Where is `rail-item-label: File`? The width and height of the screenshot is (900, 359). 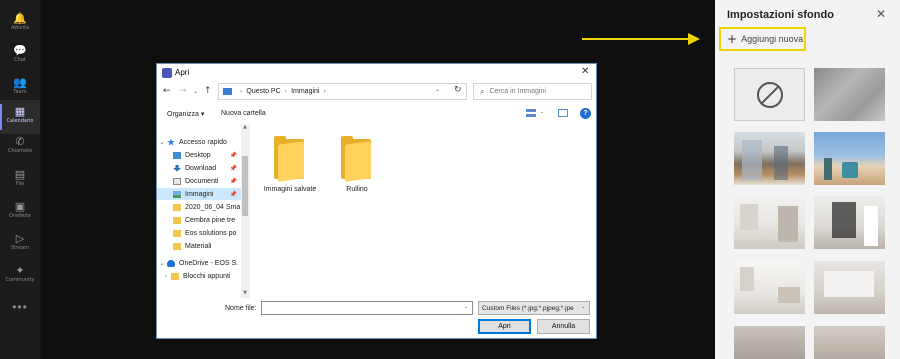
rail-item-label: File is located at coordinates (20, 184).